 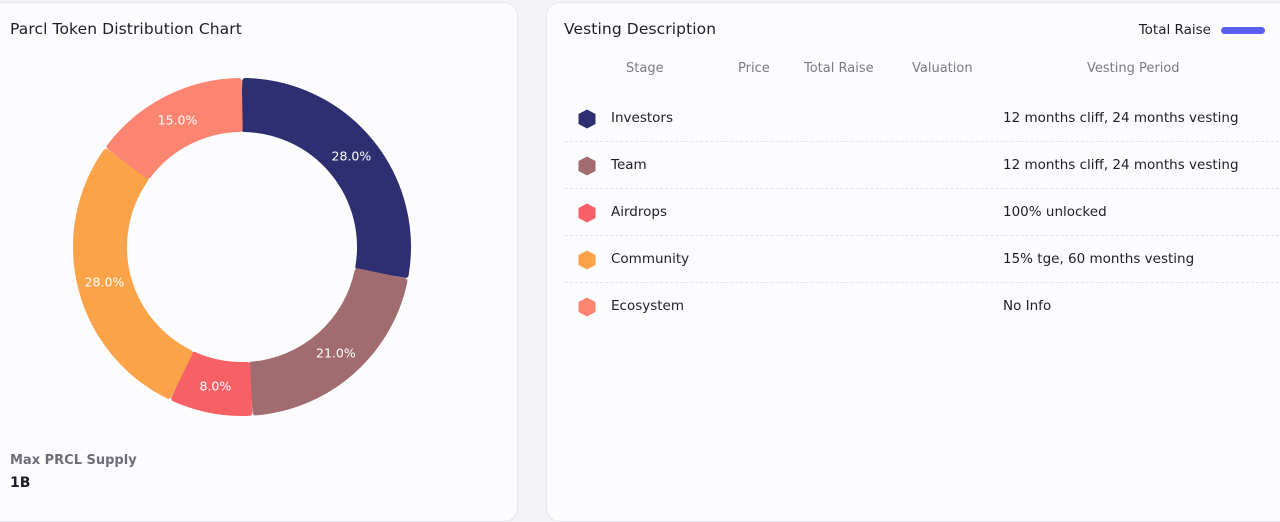 I want to click on stage-name: Airdrops, so click(x=639, y=212).